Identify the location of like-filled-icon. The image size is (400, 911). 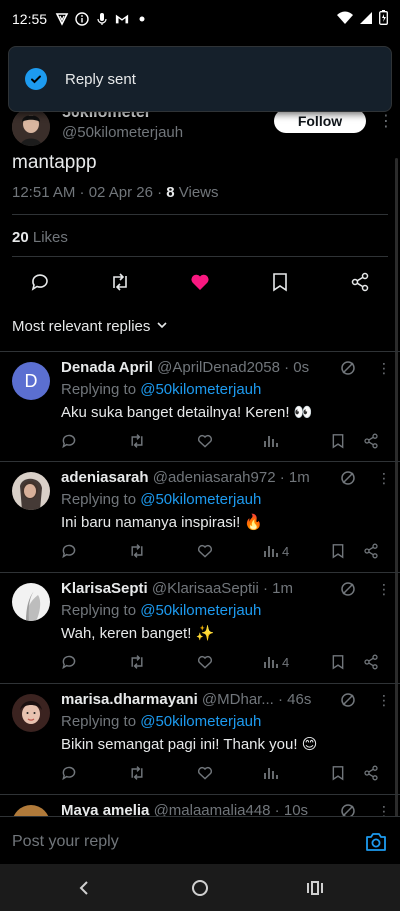
(200, 282).